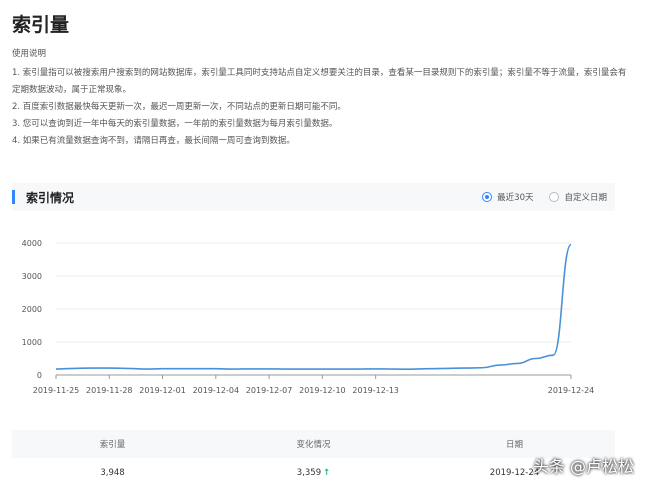 The height and width of the screenshot is (489, 646). I want to click on date-range-selector: 最近30天 自定义日期, so click(544, 197).